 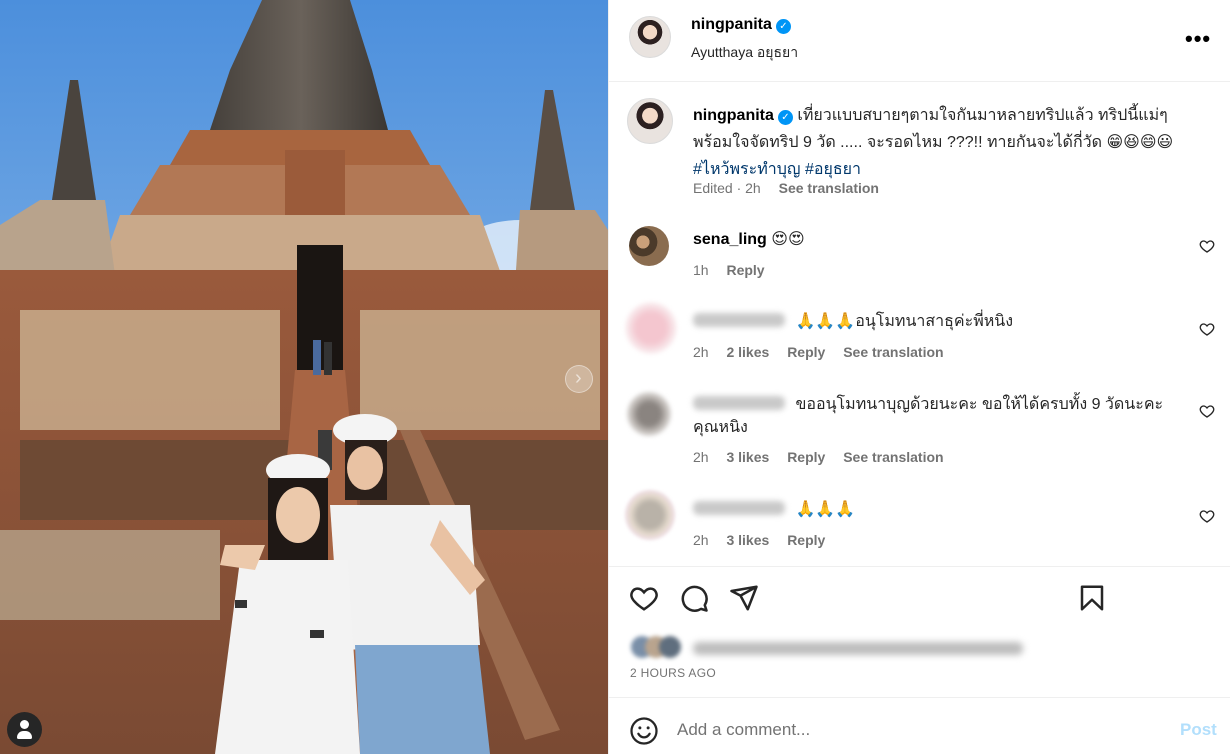 I want to click on comment-meta: 2h 3 likes Reply See translation, so click(x=825, y=457).